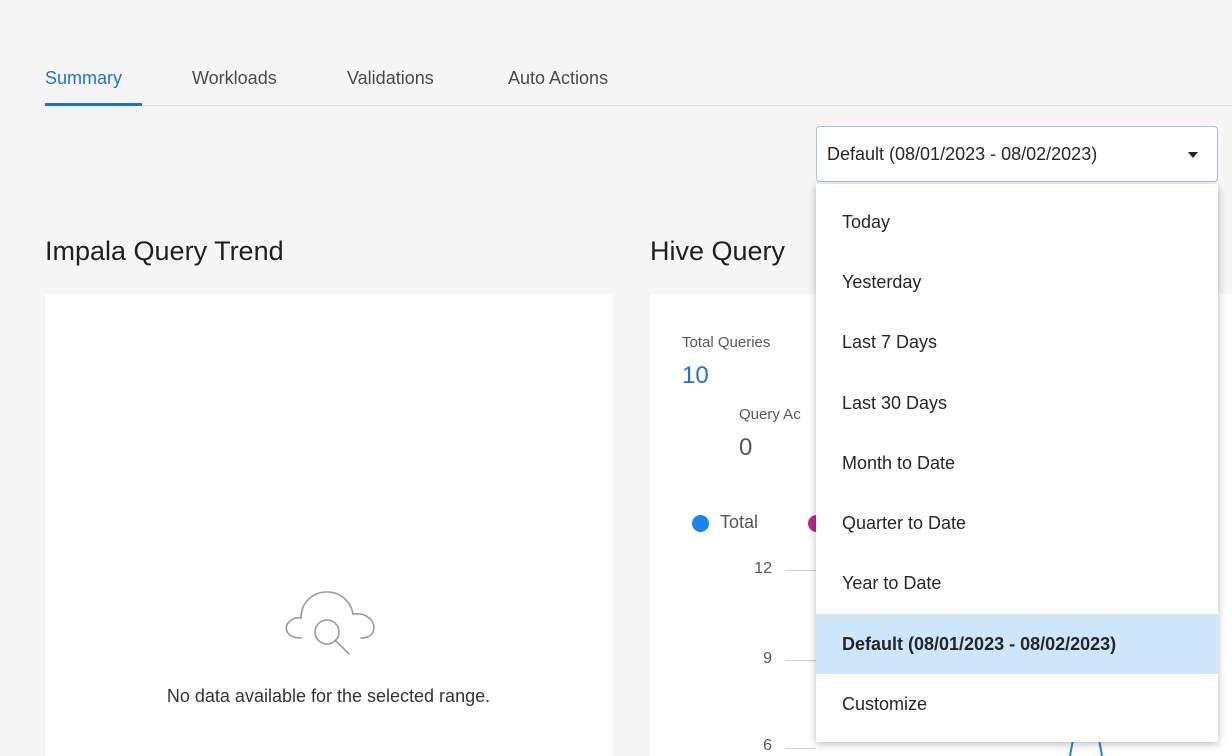  I want to click on caret-down-icon, so click(1193, 155).